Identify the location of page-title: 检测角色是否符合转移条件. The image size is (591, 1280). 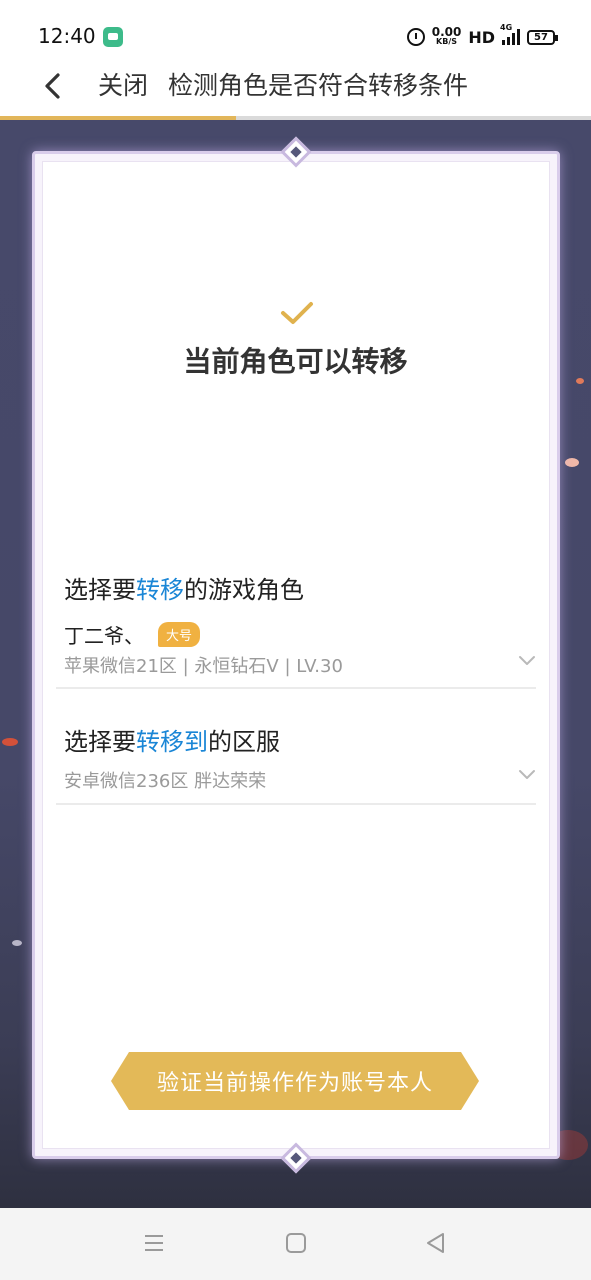
(318, 85).